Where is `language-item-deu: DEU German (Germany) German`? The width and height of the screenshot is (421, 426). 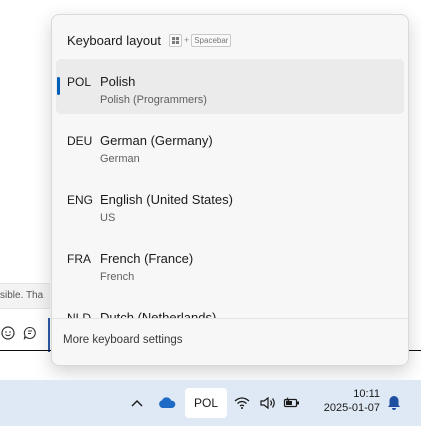 language-item-deu: DEU German (Germany) German is located at coordinates (230, 145).